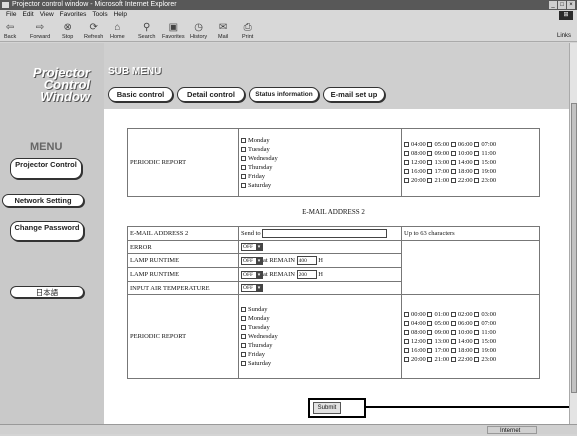 The image size is (577, 436). I want to click on back-button: ⇦ Back, so click(10, 31).